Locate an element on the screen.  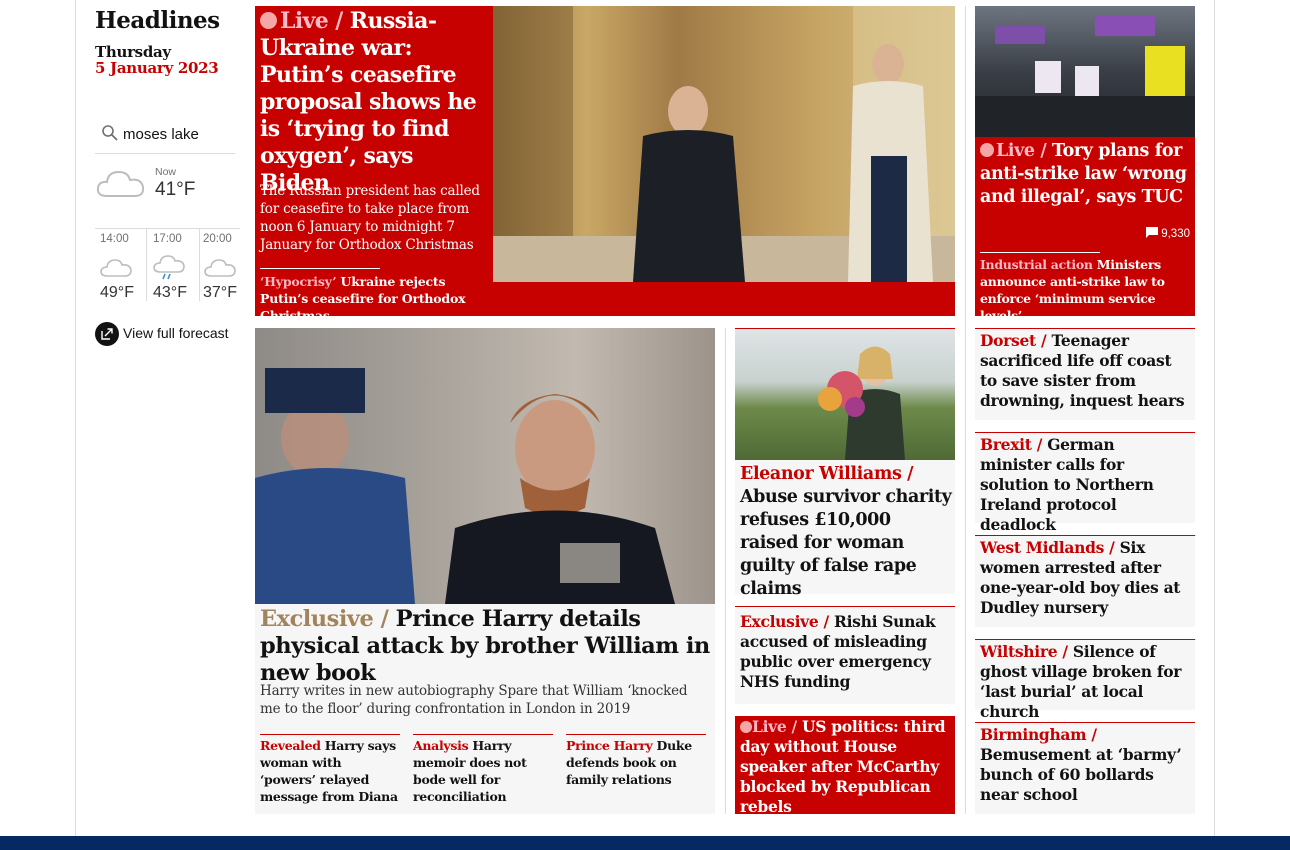
forecast-temp: 43°F is located at coordinates (170, 292).